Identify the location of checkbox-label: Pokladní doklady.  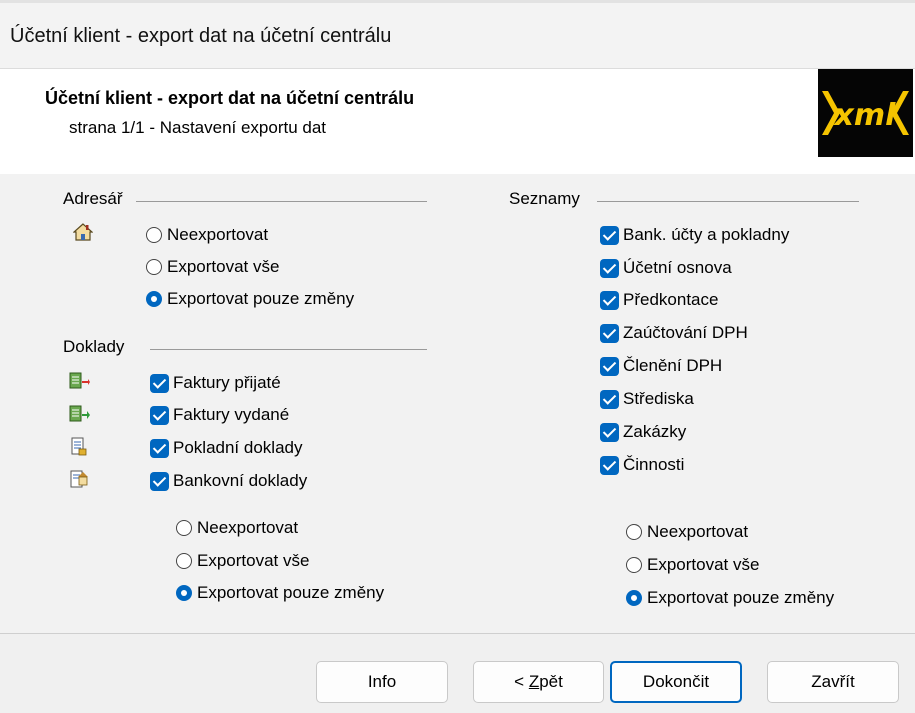
(238, 447).